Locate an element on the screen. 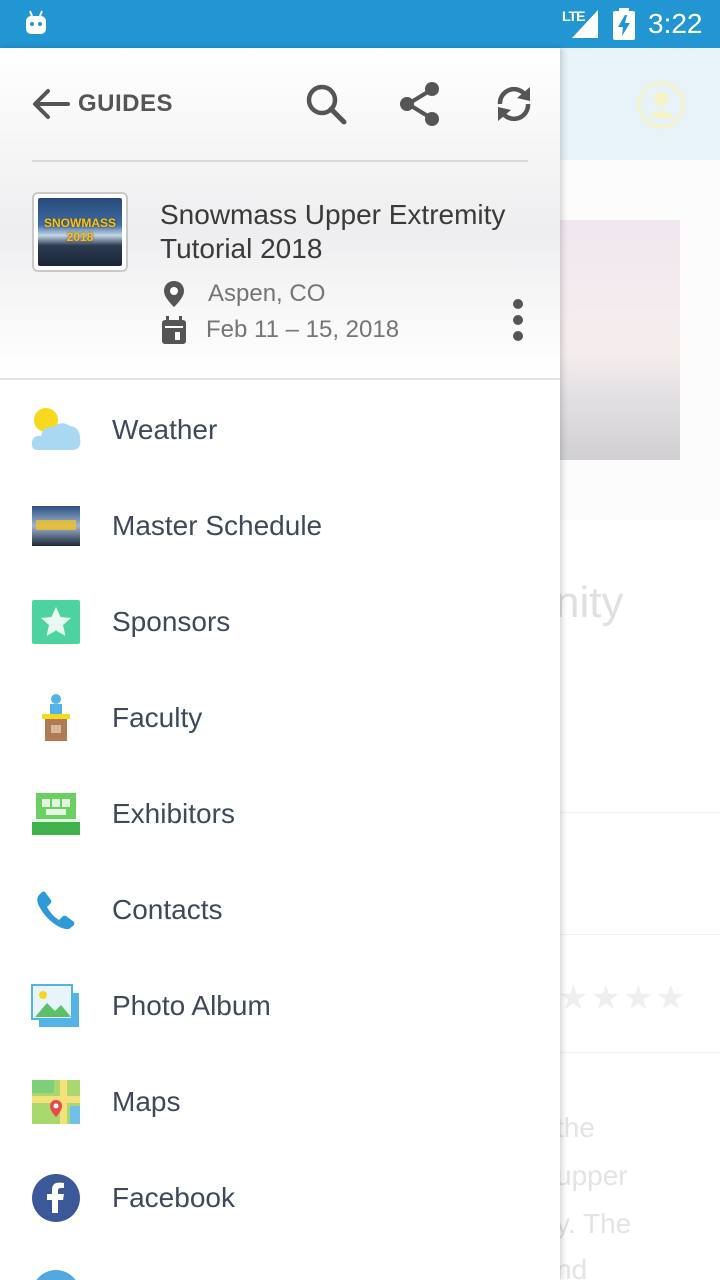  menu-label: Sponsors is located at coordinates (171, 621).